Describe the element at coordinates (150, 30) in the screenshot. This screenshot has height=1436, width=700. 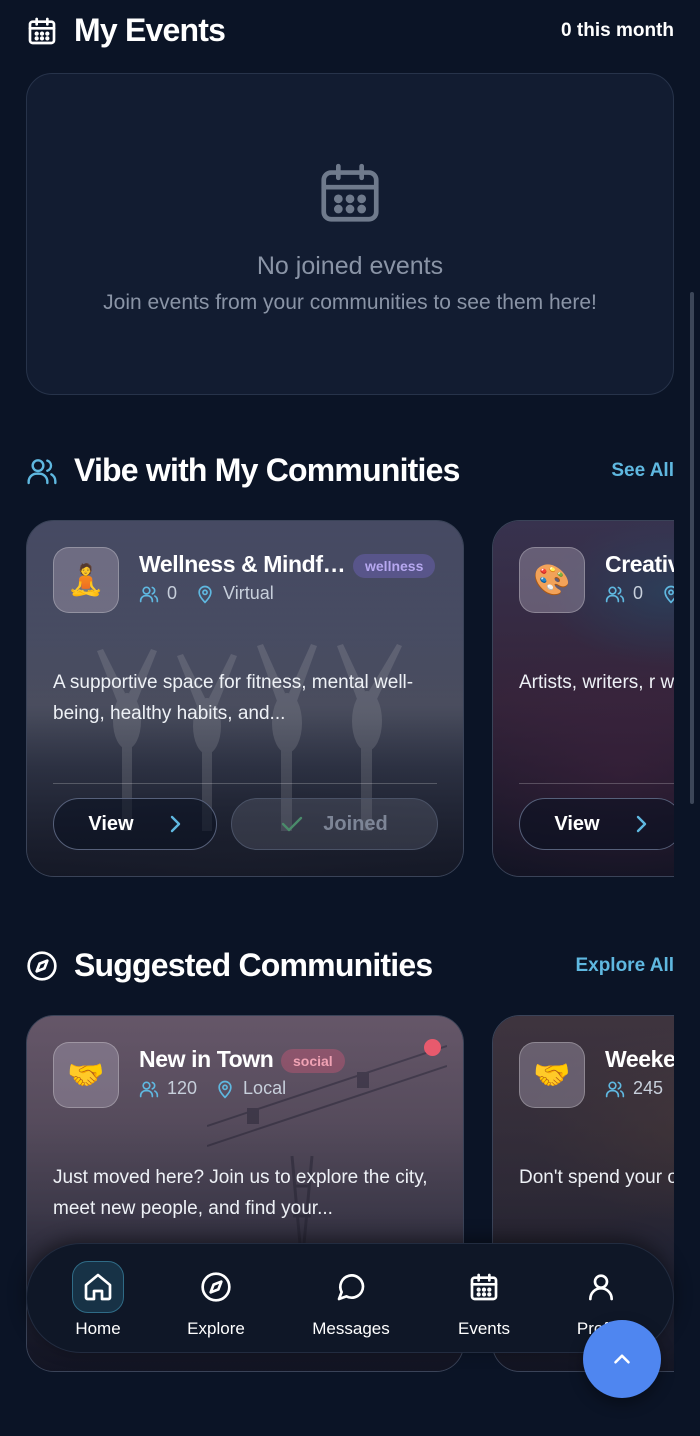
I see `page-title: My Events` at that location.